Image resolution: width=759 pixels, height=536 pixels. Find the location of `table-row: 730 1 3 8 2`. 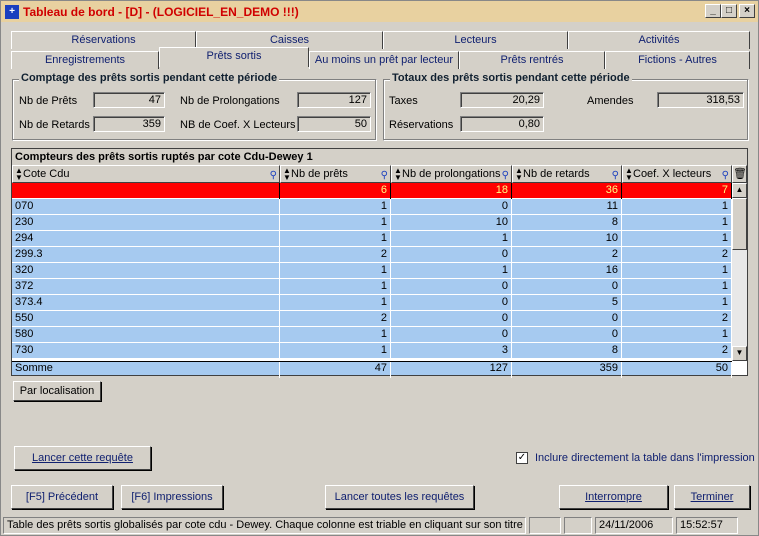

table-row: 730 1 3 8 2 is located at coordinates (372, 351).